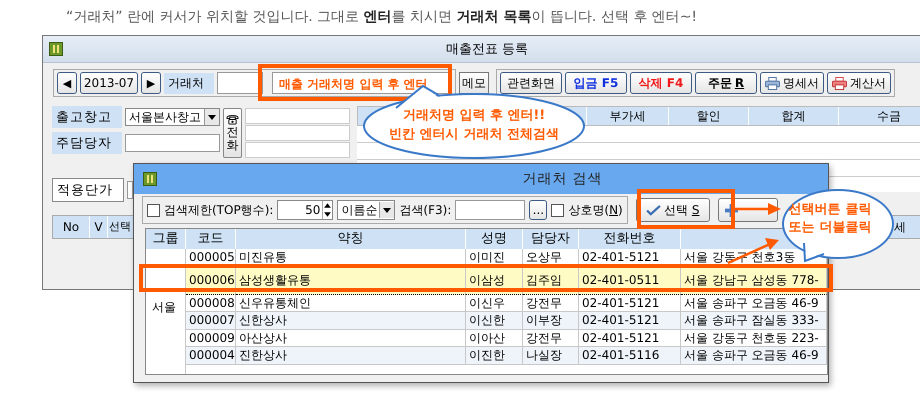 The height and width of the screenshot is (405, 920). Describe the element at coordinates (494, 355) in the screenshot. I see `table-cell: 이진한` at that location.